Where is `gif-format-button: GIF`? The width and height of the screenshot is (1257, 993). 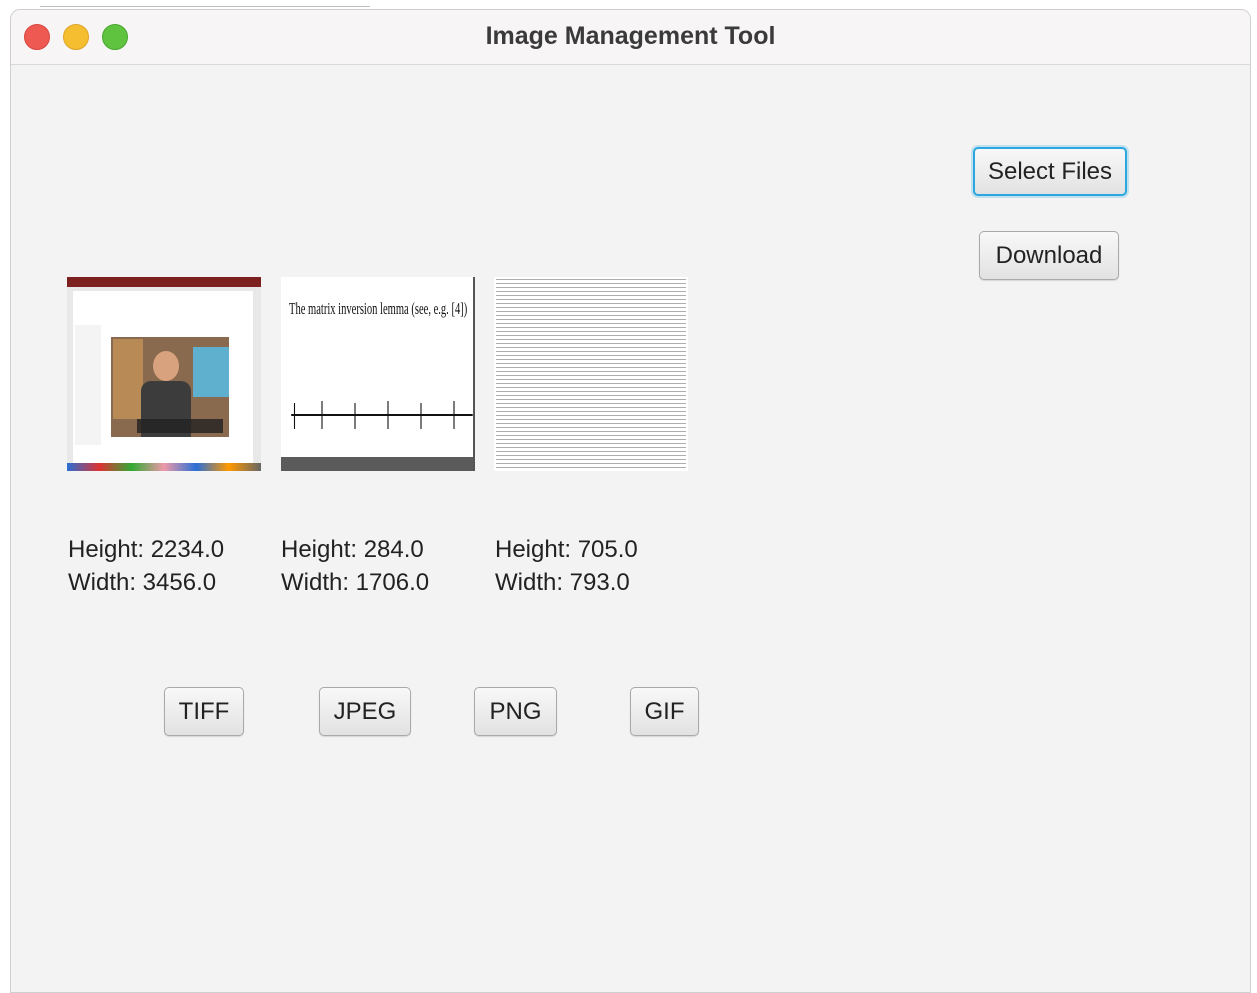
gif-format-button: GIF is located at coordinates (664, 711).